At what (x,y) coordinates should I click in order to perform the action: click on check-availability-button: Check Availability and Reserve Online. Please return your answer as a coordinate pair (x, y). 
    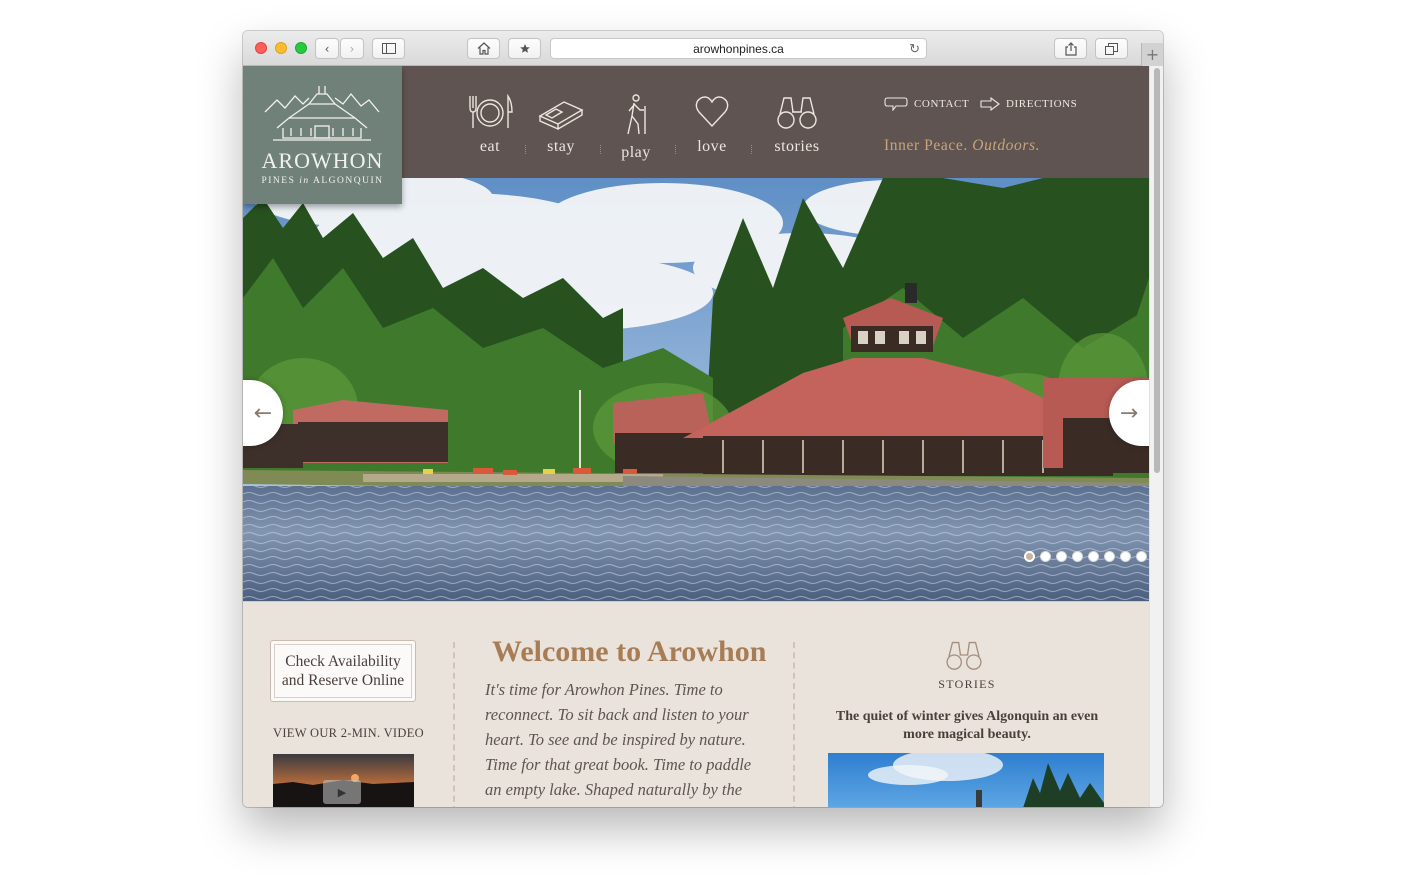
    Looking at the image, I should click on (343, 671).